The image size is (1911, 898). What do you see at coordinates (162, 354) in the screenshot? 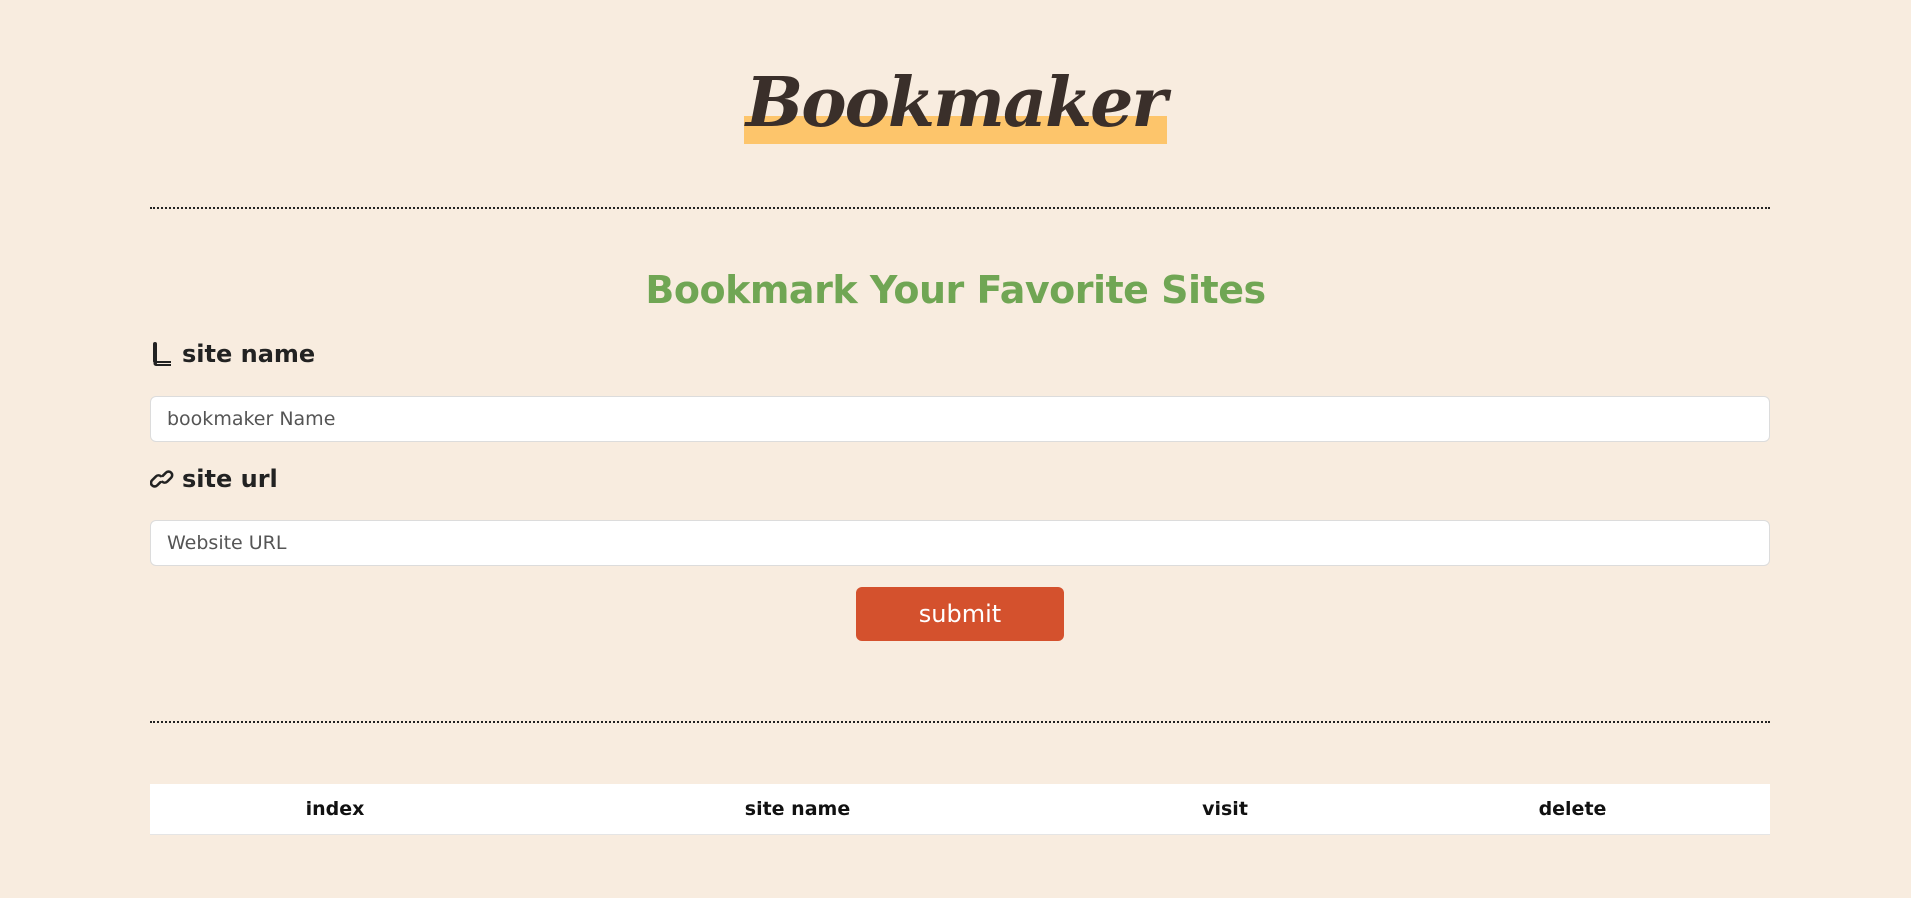
I see `book-icon` at bounding box center [162, 354].